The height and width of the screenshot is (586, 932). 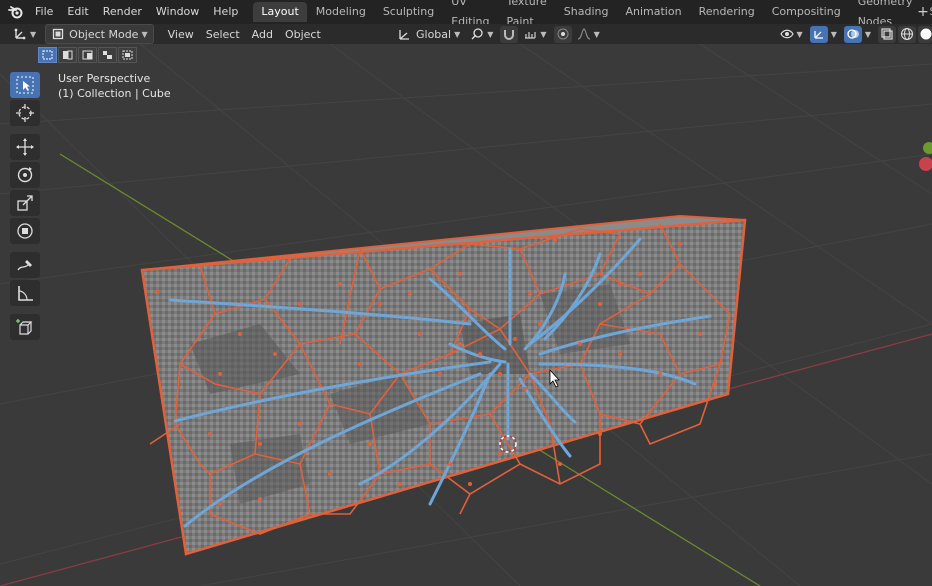 I want to click on annotate-tool, so click(x=25, y=265).